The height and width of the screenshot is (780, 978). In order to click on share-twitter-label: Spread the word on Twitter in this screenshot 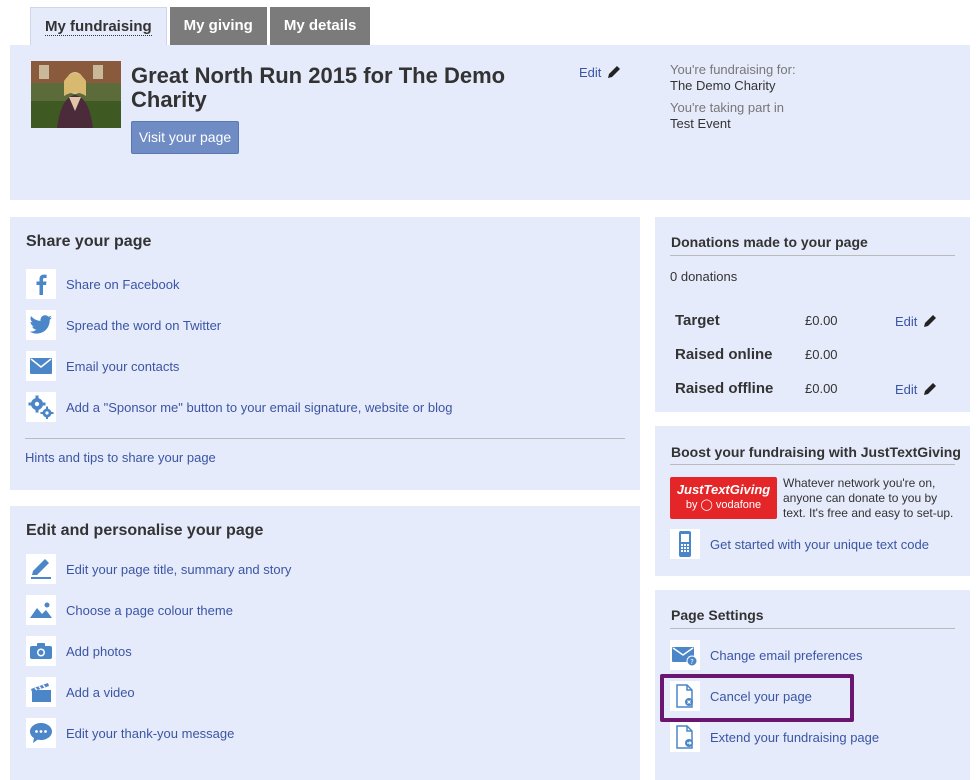, I will do `click(144, 325)`.